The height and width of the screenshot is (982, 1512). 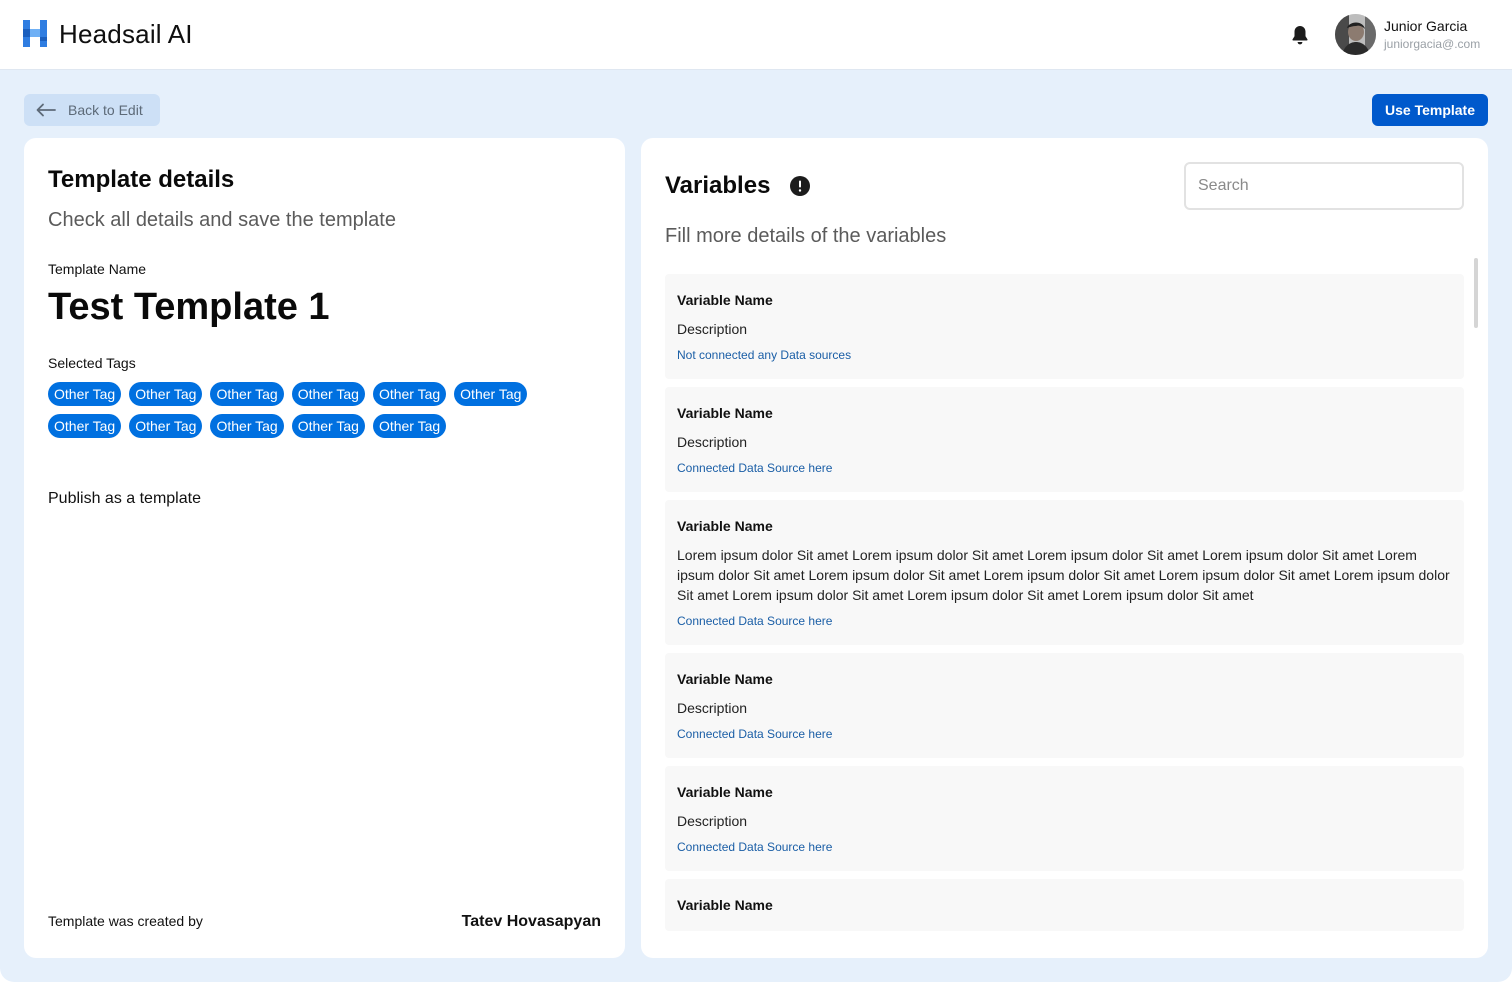 I want to click on brand-name: Headsail AI, so click(x=126, y=34).